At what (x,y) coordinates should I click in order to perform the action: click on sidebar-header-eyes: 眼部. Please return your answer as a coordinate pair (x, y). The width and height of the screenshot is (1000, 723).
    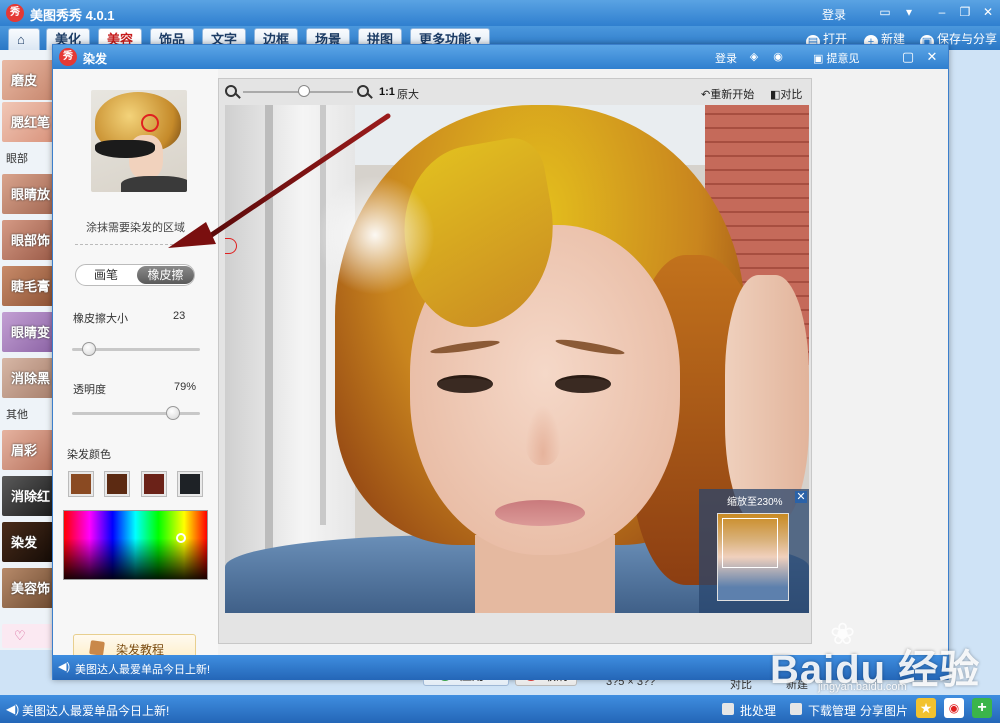
    Looking at the image, I should click on (17, 159).